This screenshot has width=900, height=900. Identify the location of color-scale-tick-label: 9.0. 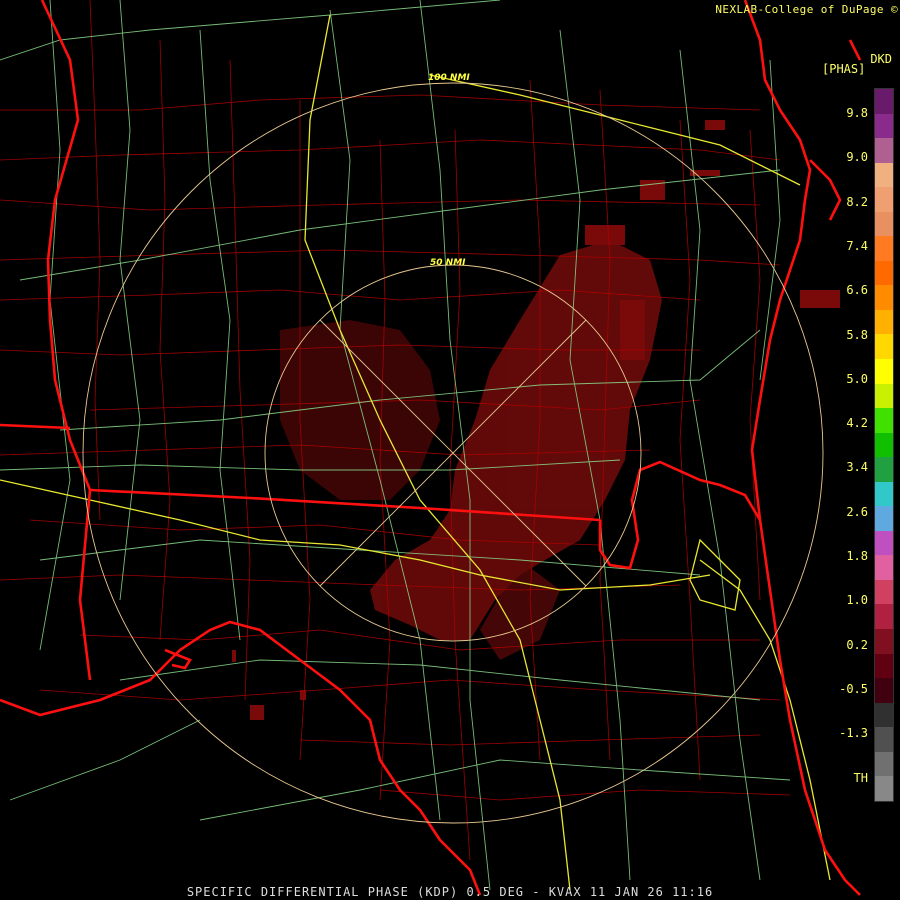
(857, 157).